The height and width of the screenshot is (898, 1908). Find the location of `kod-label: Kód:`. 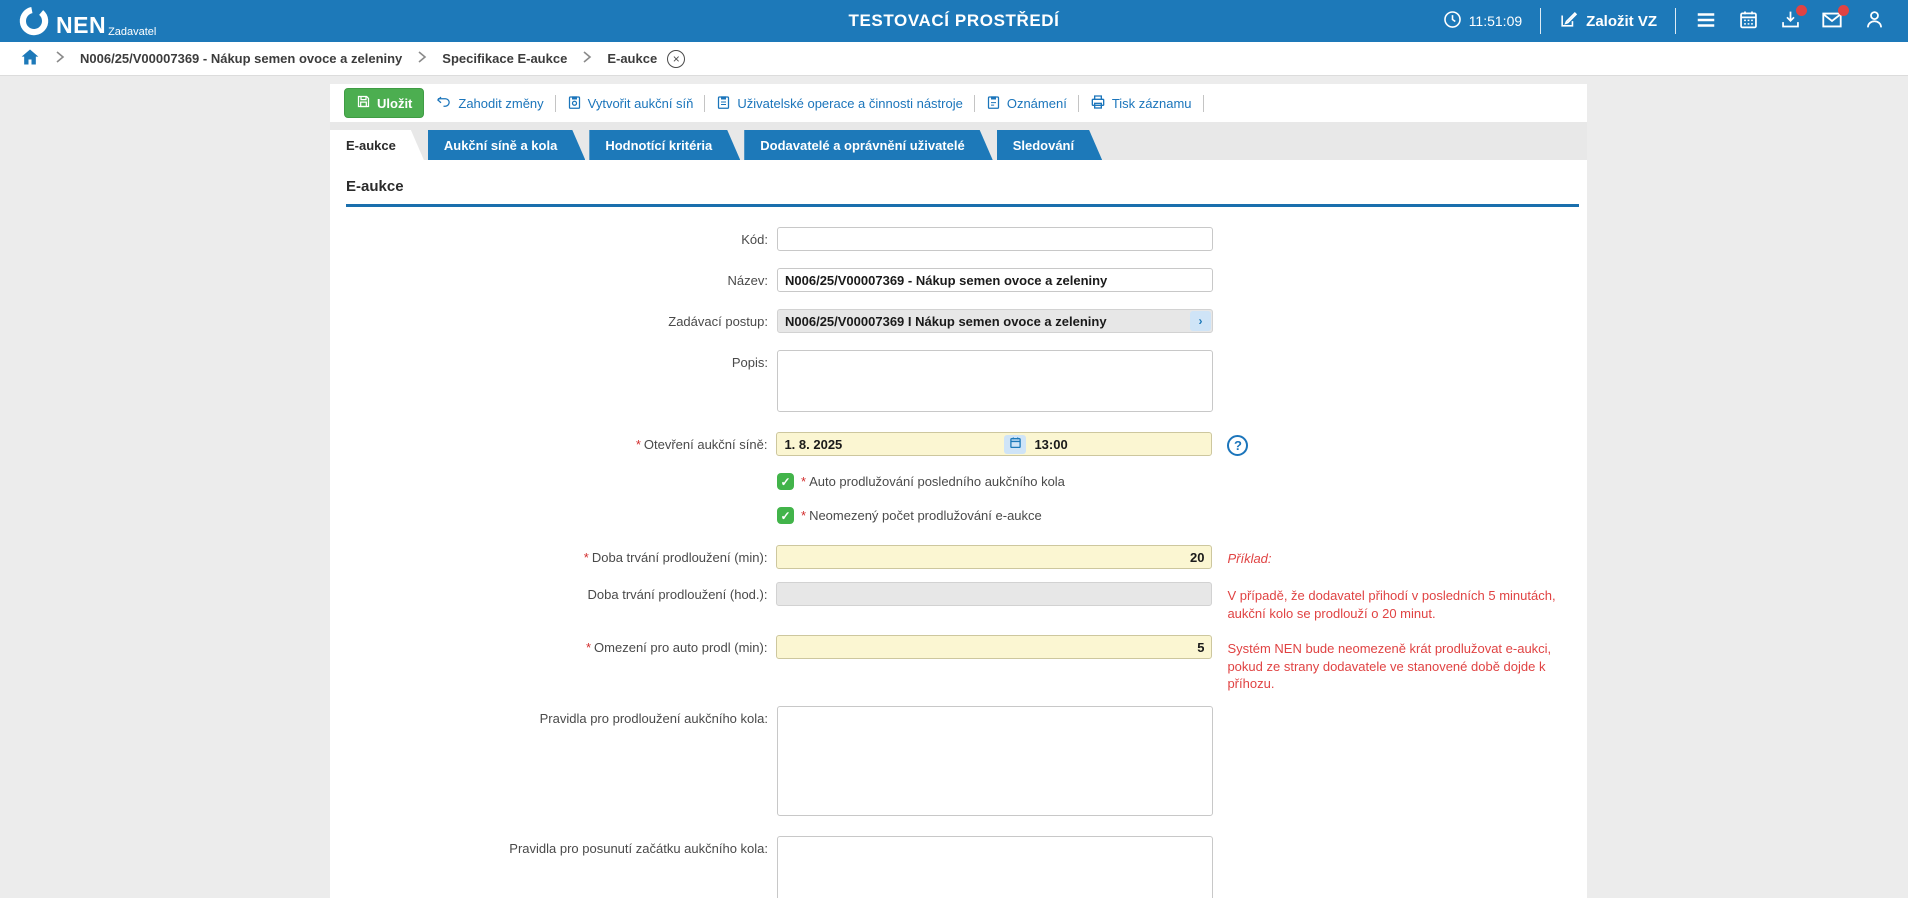

kod-label: Kód: is located at coordinates (754, 239).